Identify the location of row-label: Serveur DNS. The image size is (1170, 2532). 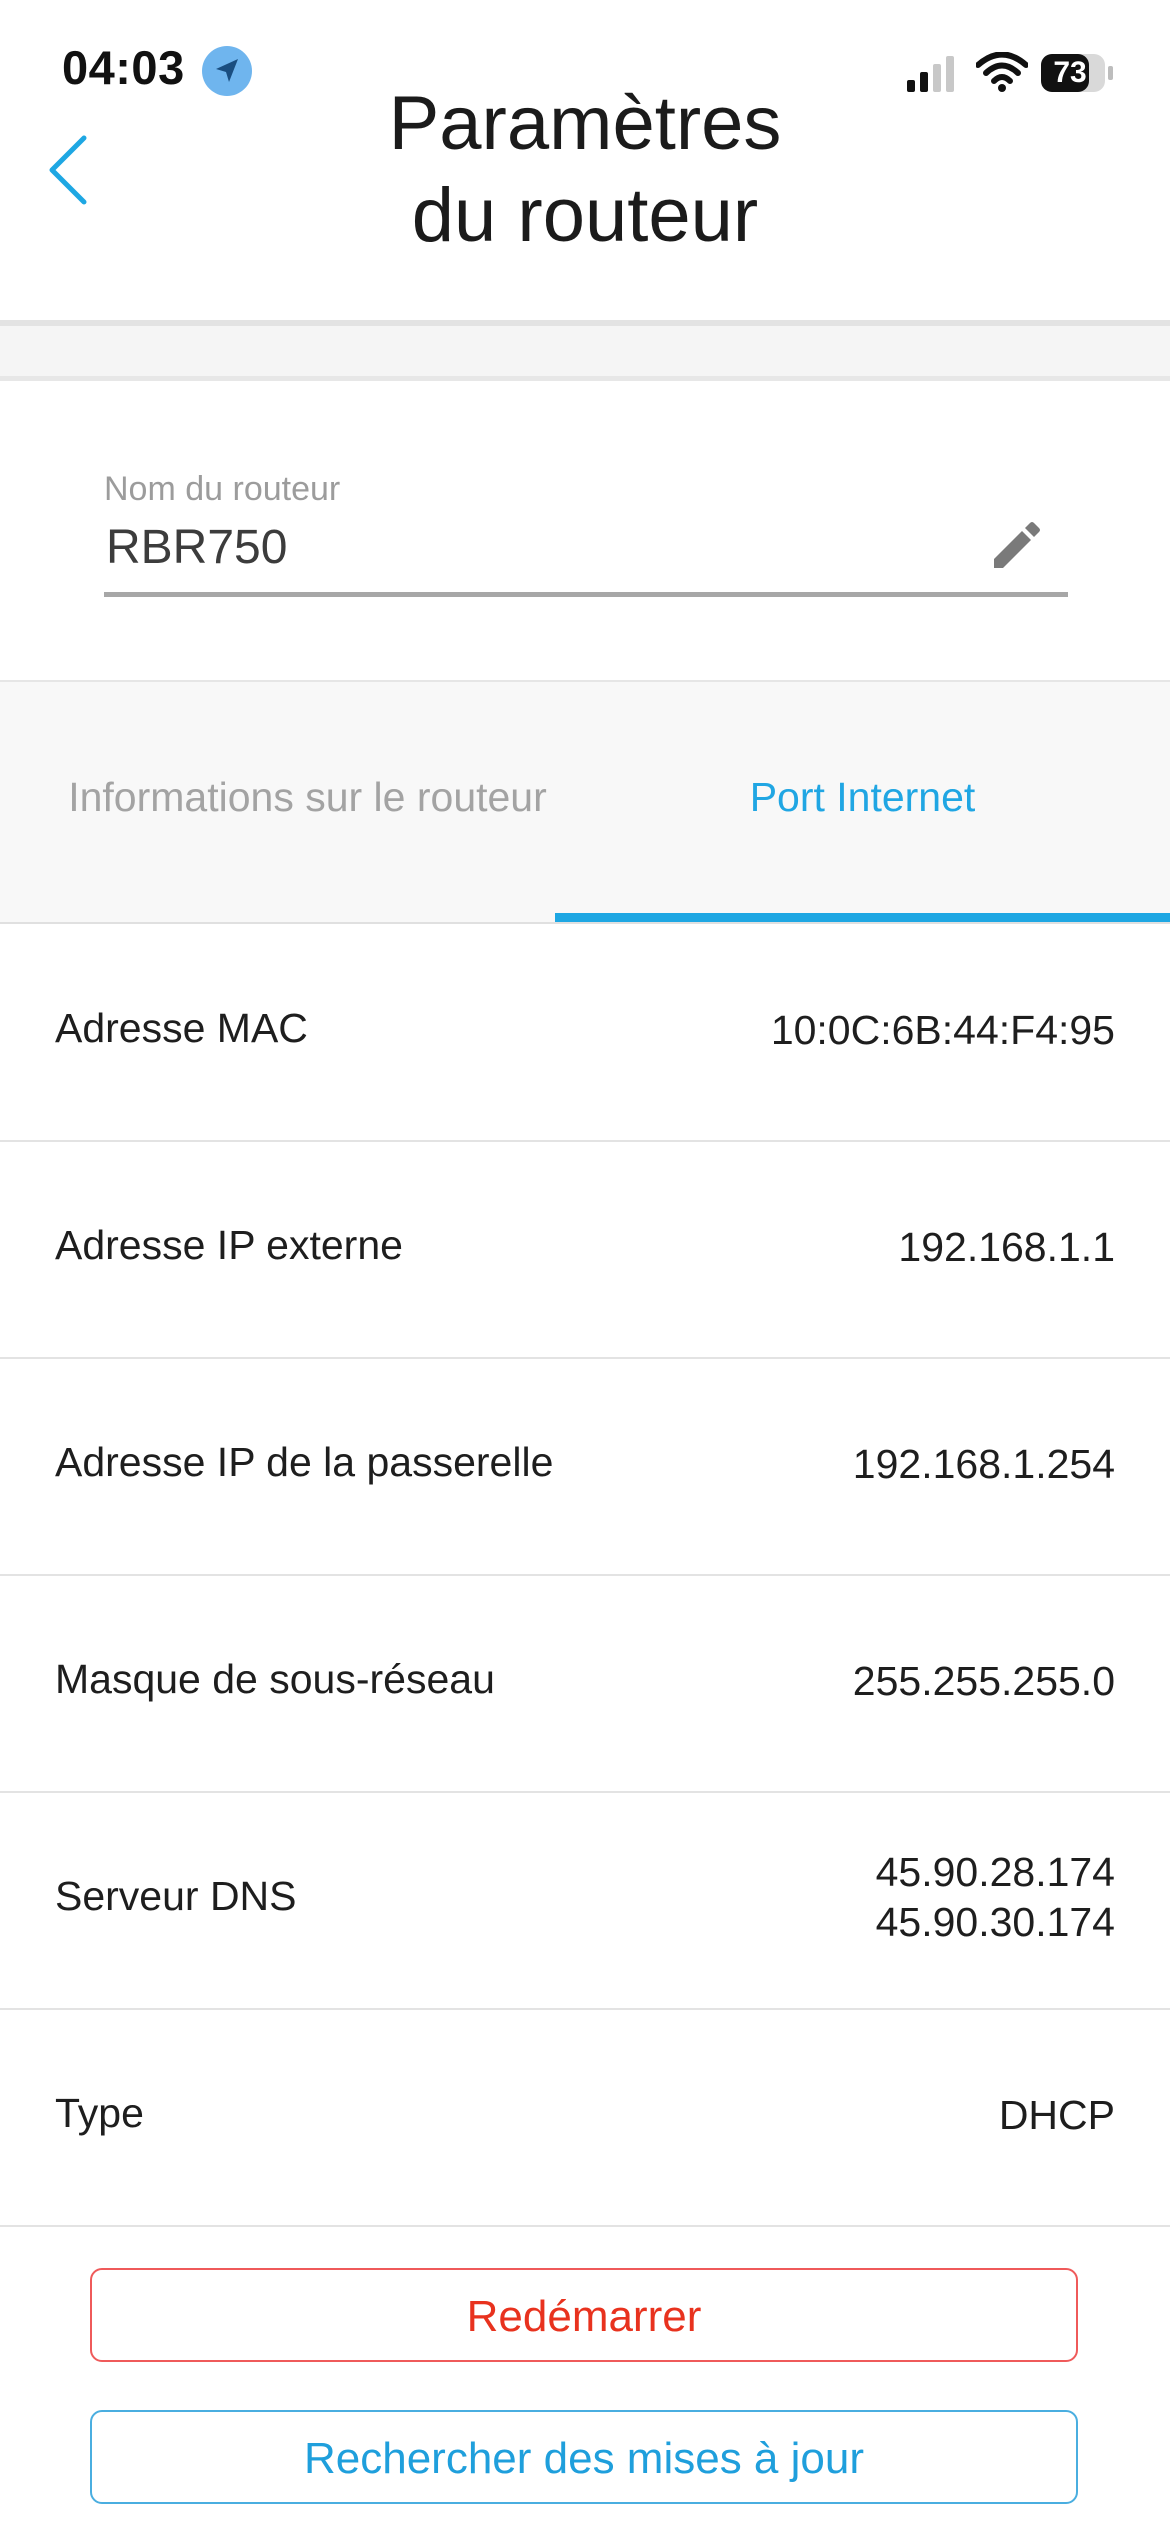
(176, 1896).